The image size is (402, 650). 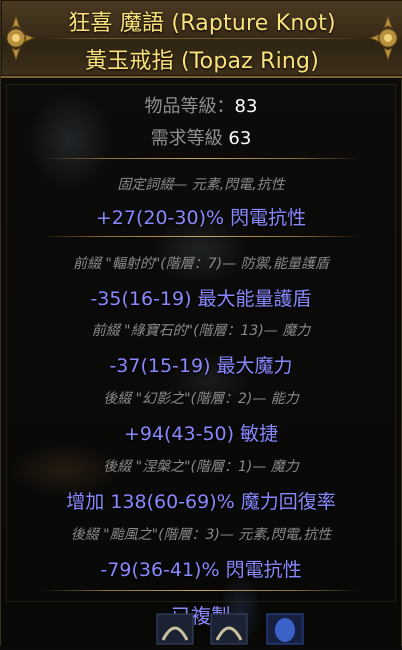 What do you see at coordinates (201, 399) in the screenshot?
I see `affix-header: 後綴 "幻影之"(階層：2)— 能力` at bounding box center [201, 399].